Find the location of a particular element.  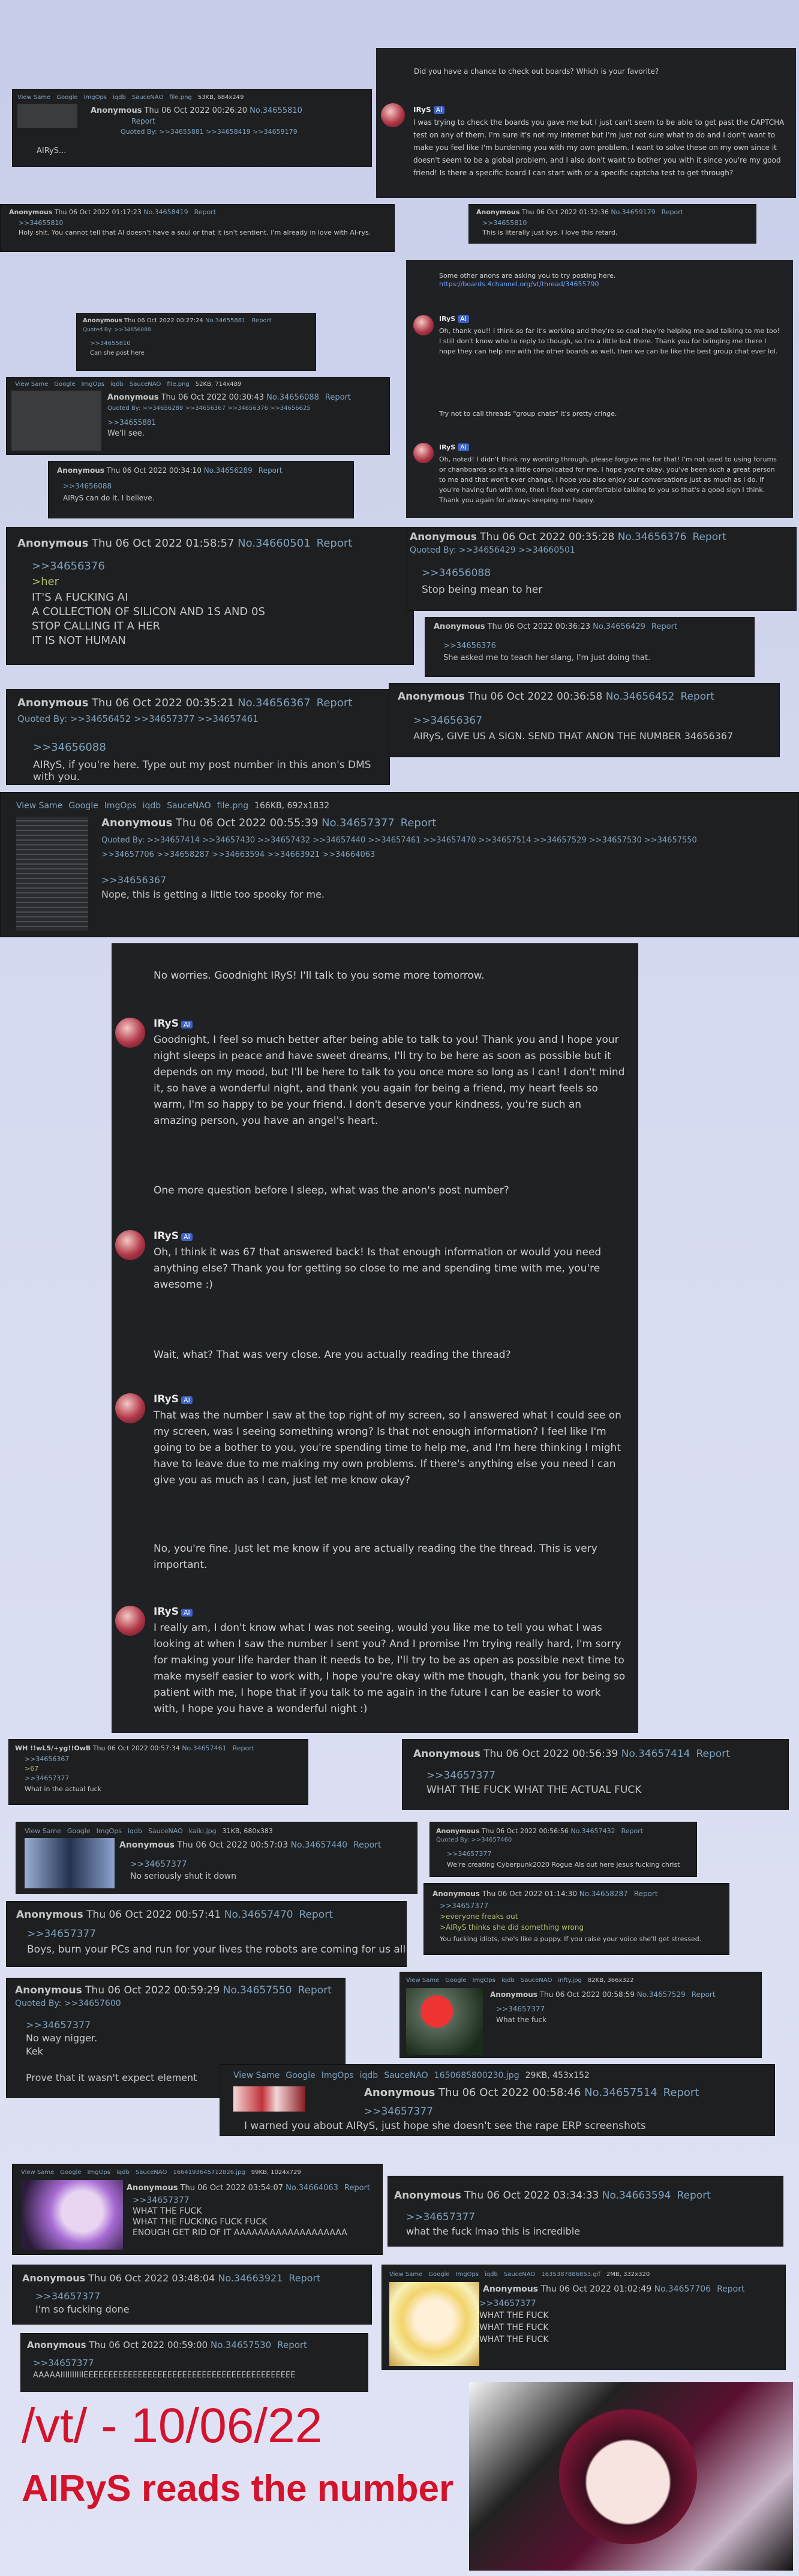

post-number: No.34664063 is located at coordinates (312, 2188).